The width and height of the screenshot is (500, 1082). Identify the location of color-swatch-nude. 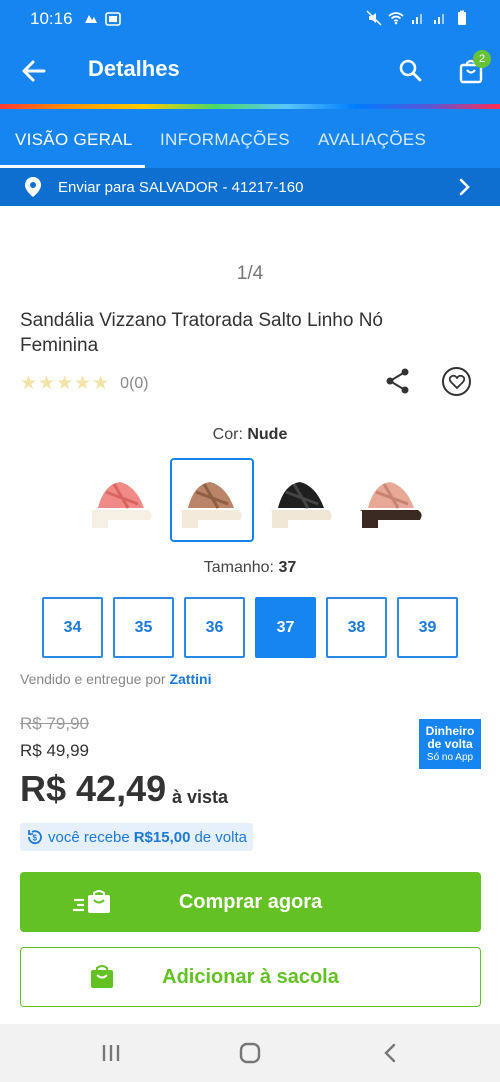
(212, 500).